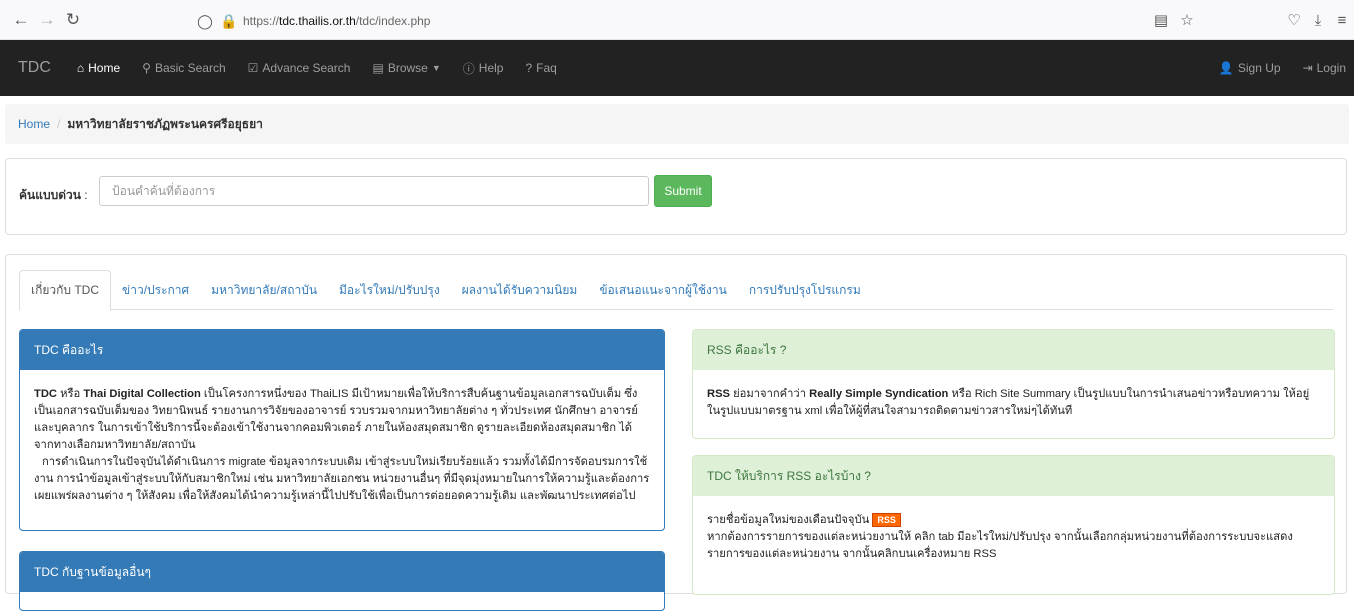 Image resolution: width=1354 pixels, height=611 pixels. I want to click on reader-view-icon: ▤, so click(1161, 20).